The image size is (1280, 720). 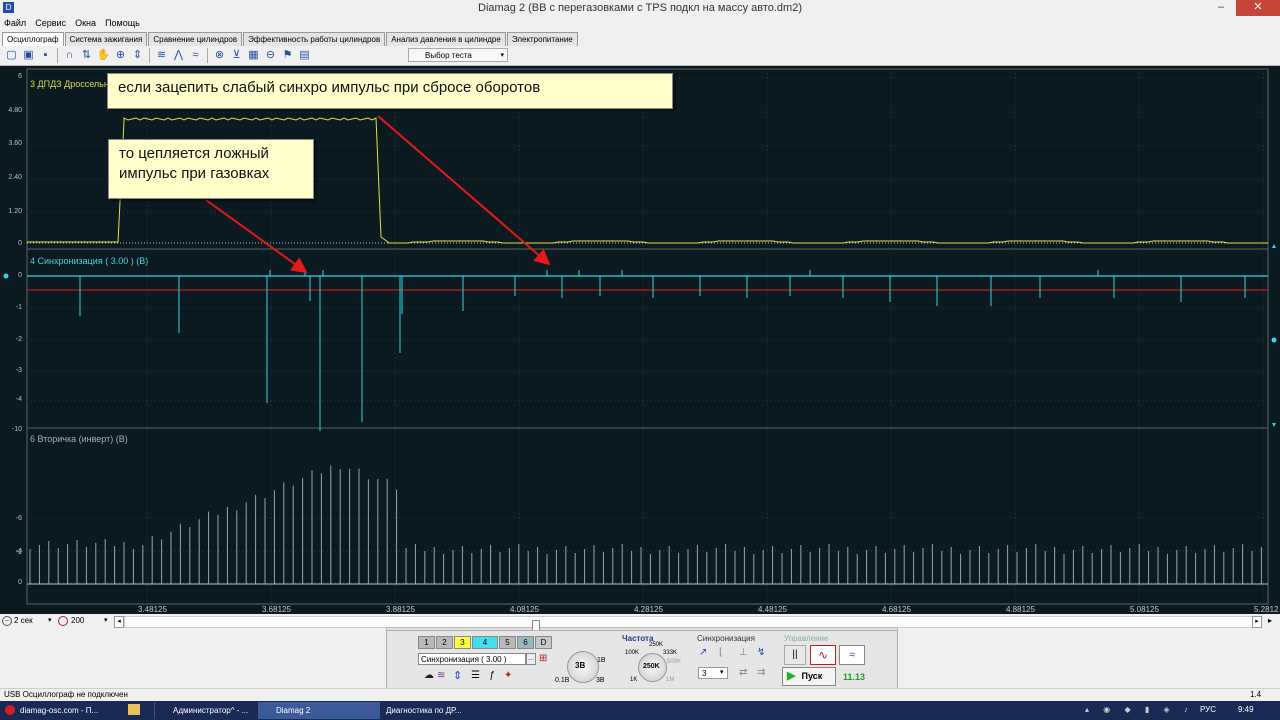 What do you see at coordinates (457, 675) in the screenshot?
I see `invert-icon: ⇕` at bounding box center [457, 675].